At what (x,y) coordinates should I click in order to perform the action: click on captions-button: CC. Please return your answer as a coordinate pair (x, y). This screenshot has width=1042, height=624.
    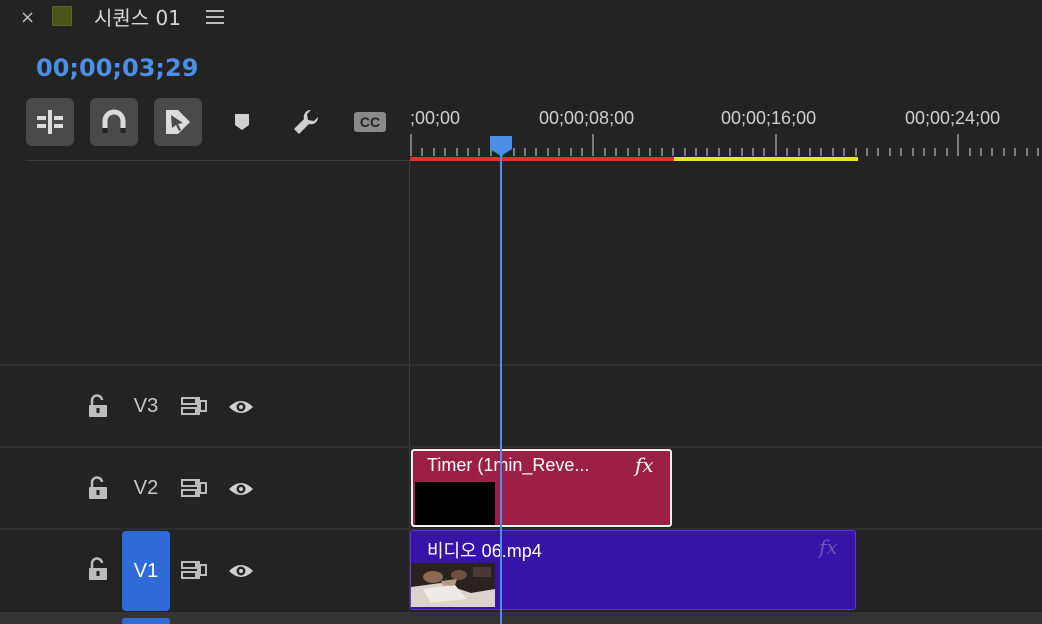
    Looking at the image, I should click on (370, 122).